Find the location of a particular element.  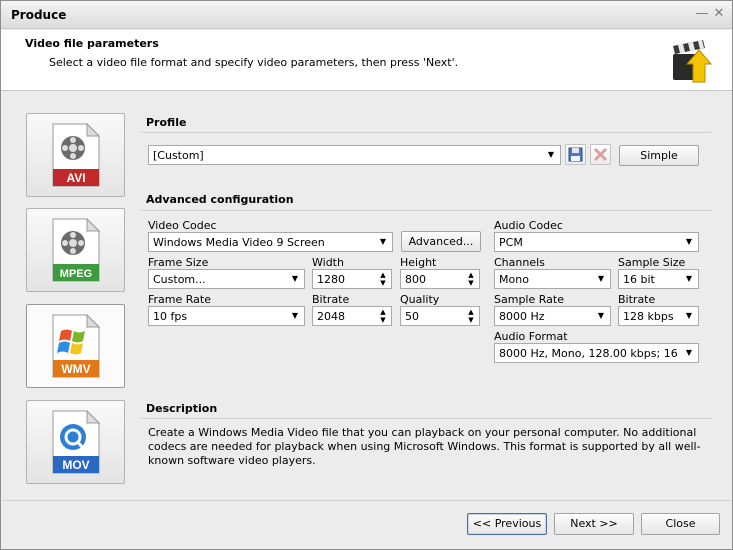

sample-rate-value: 8000 Hz is located at coordinates (522, 316).